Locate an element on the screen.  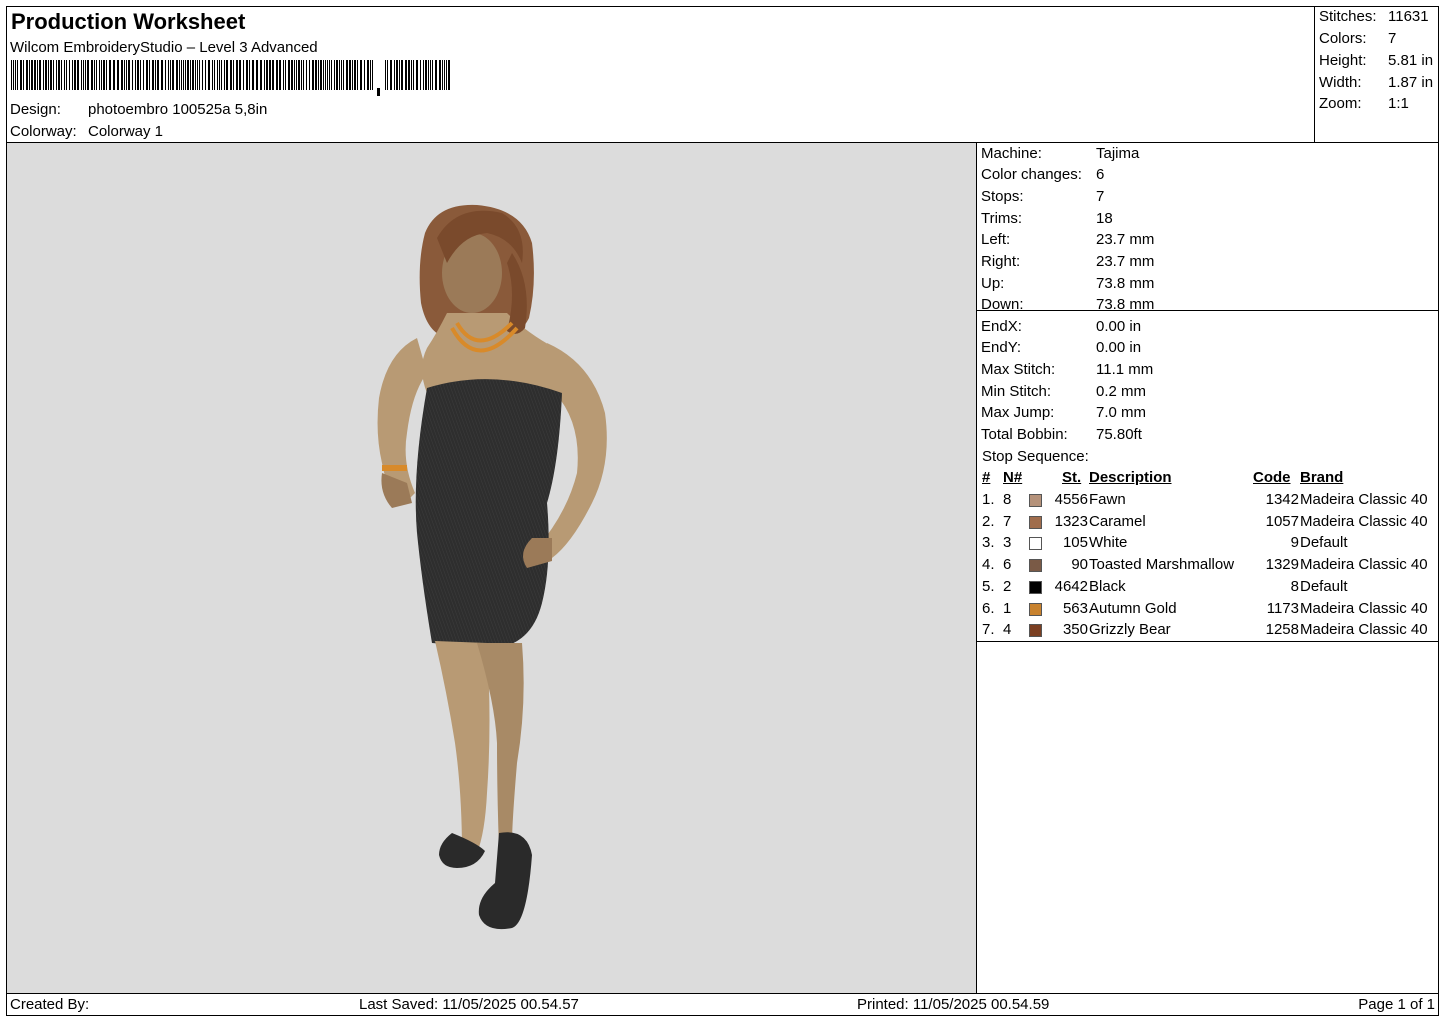
page-number: Page 1 of 1 is located at coordinates (1396, 1004).